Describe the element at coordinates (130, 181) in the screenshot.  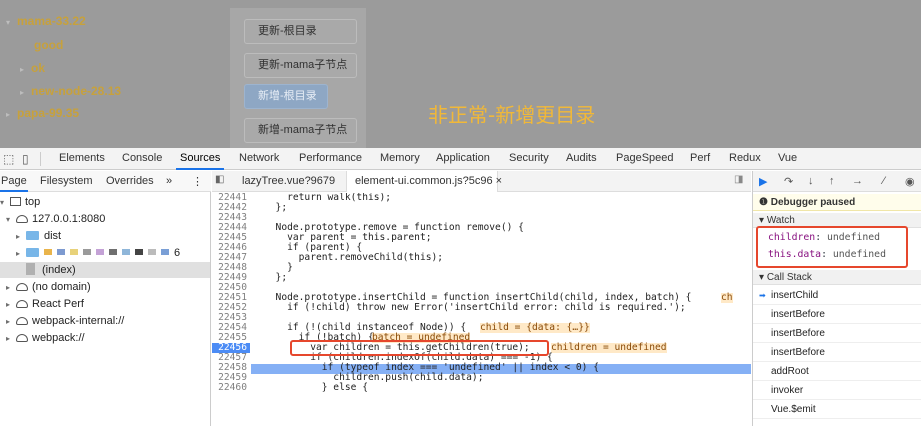
I see `nav-tab-overrides: Overrides` at that location.